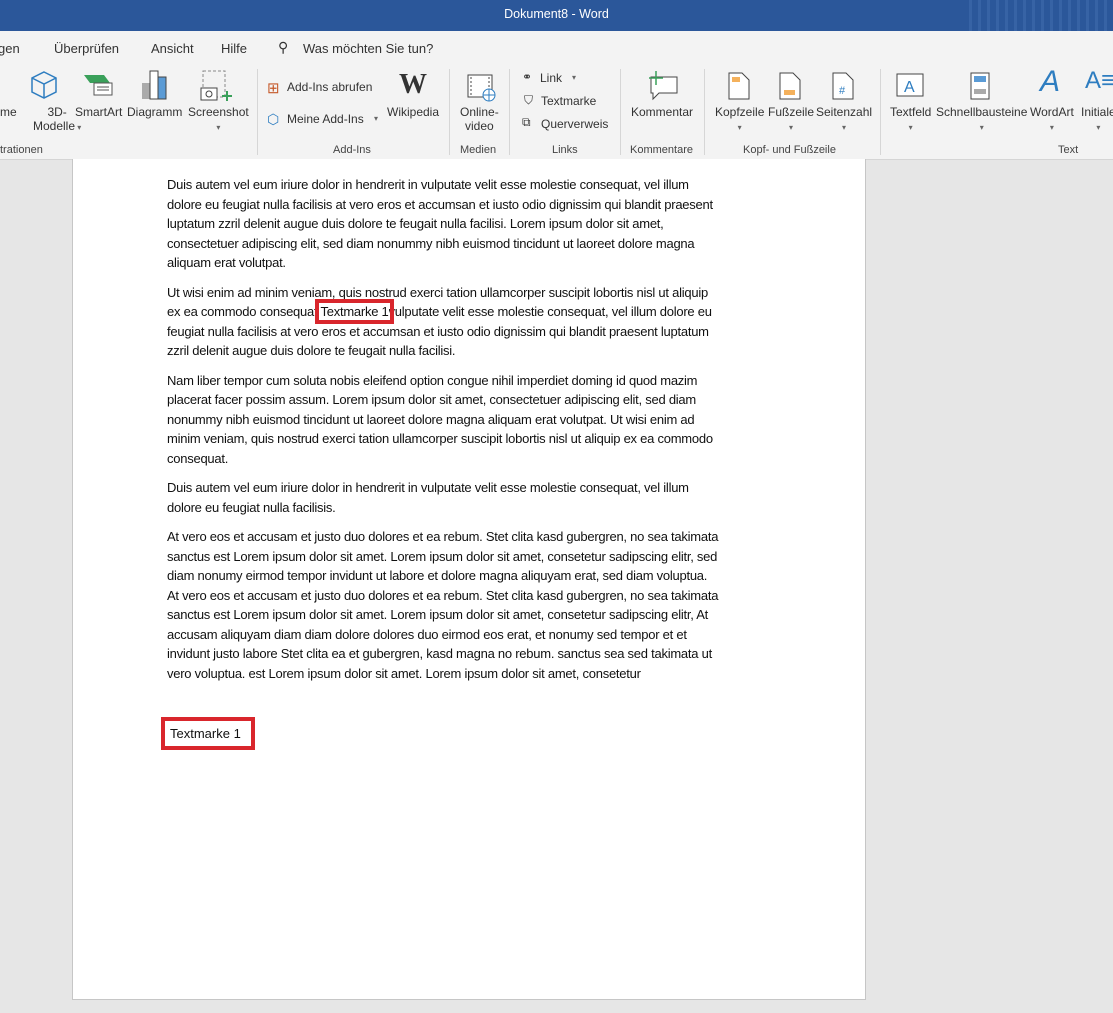 The image size is (1113, 1013). What do you see at coordinates (234, 48) in the screenshot?
I see `tab-hilfe: Hilfe` at bounding box center [234, 48].